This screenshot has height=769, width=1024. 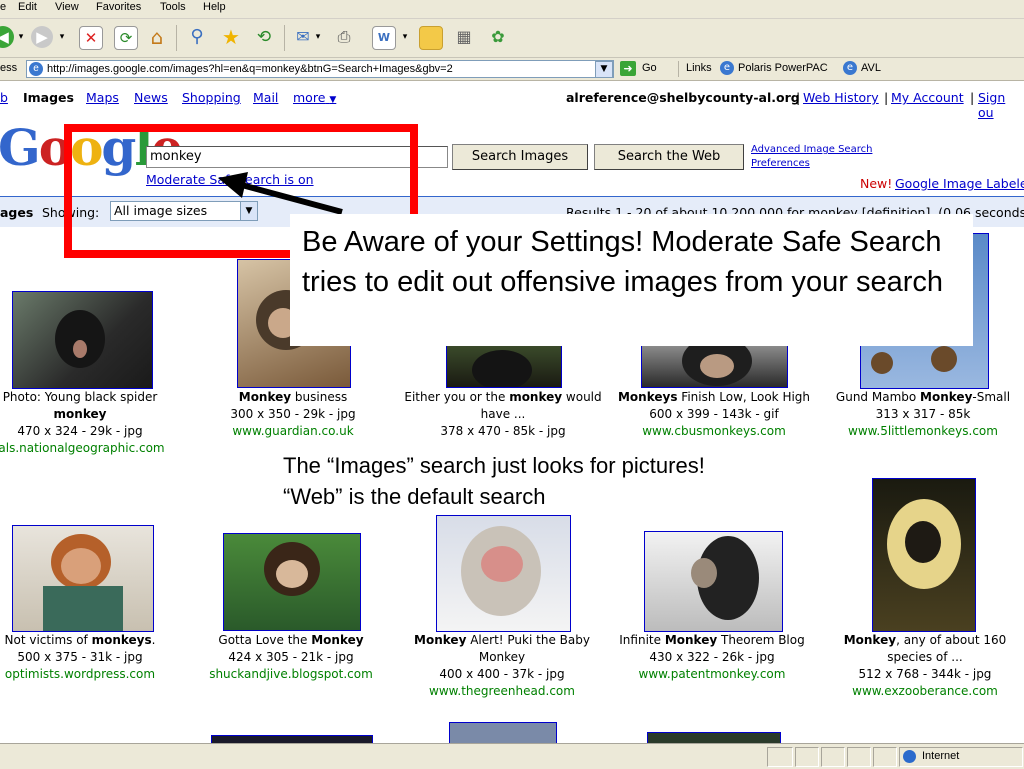 I want to click on search-icon: ⚲, so click(x=197, y=37).